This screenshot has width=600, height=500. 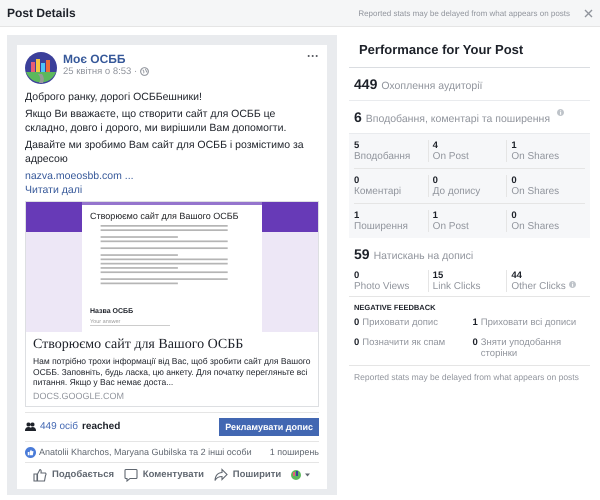 I want to click on post-text: Доброго ранку, дорогі ОСББешники!, so click(x=114, y=97).